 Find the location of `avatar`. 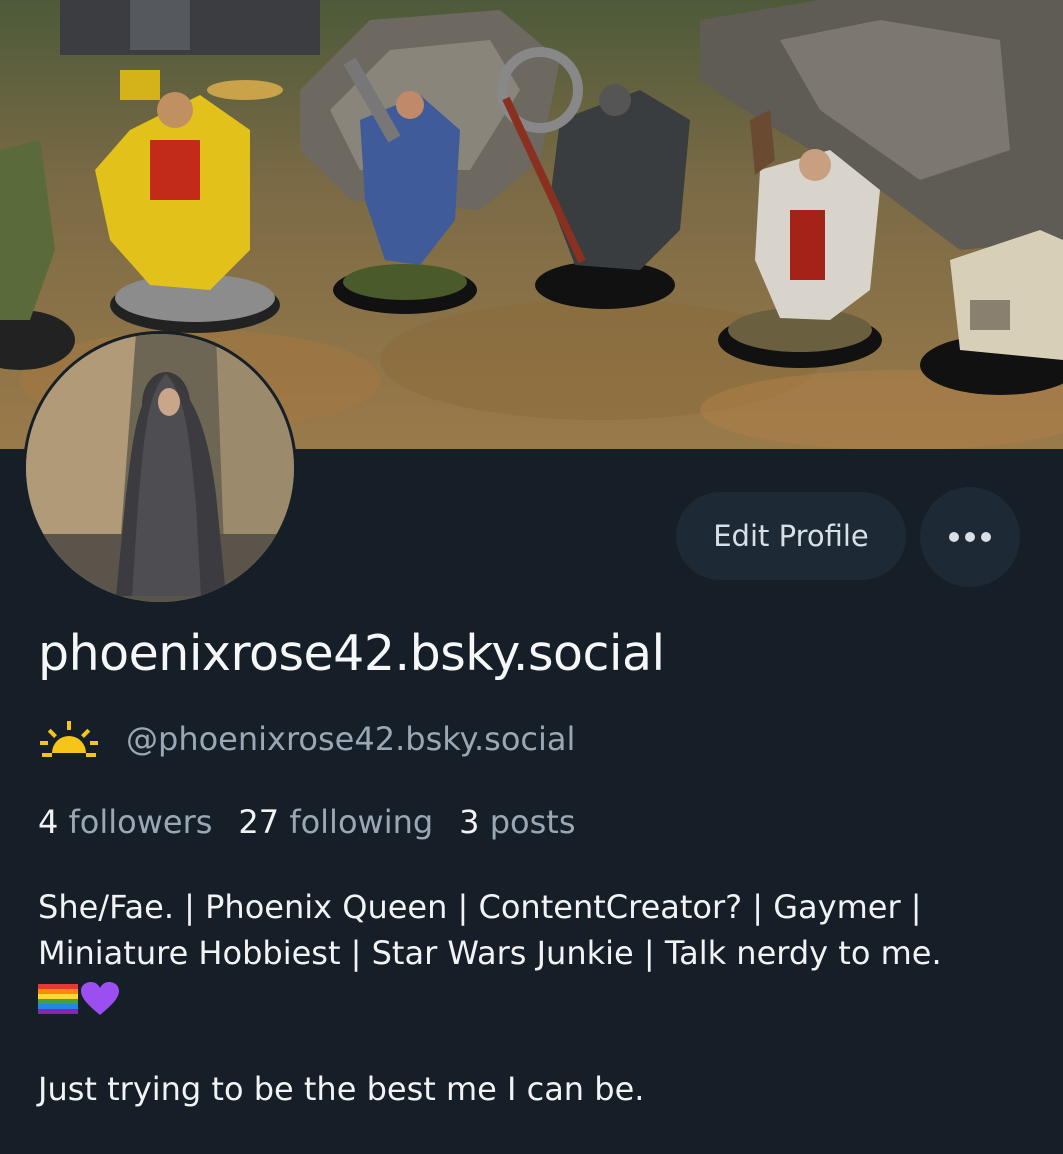

avatar is located at coordinates (160, 468).